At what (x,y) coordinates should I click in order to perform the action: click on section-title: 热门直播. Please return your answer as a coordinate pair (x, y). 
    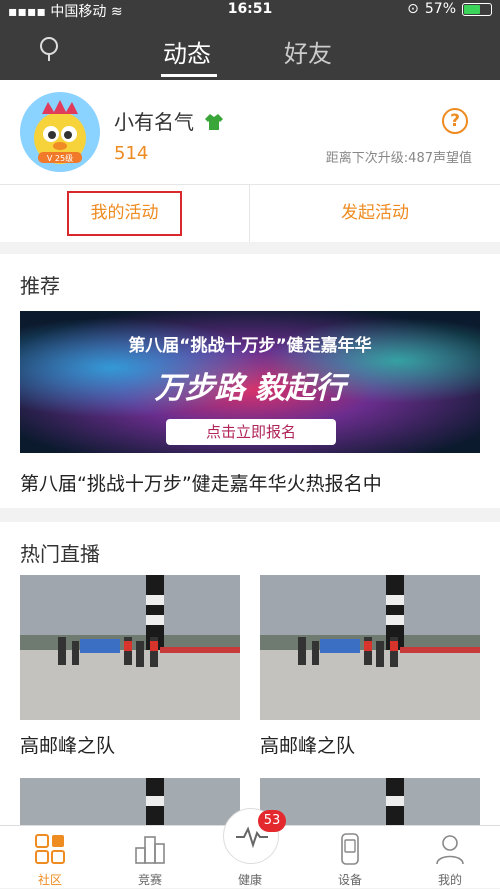
    Looking at the image, I should click on (60, 554).